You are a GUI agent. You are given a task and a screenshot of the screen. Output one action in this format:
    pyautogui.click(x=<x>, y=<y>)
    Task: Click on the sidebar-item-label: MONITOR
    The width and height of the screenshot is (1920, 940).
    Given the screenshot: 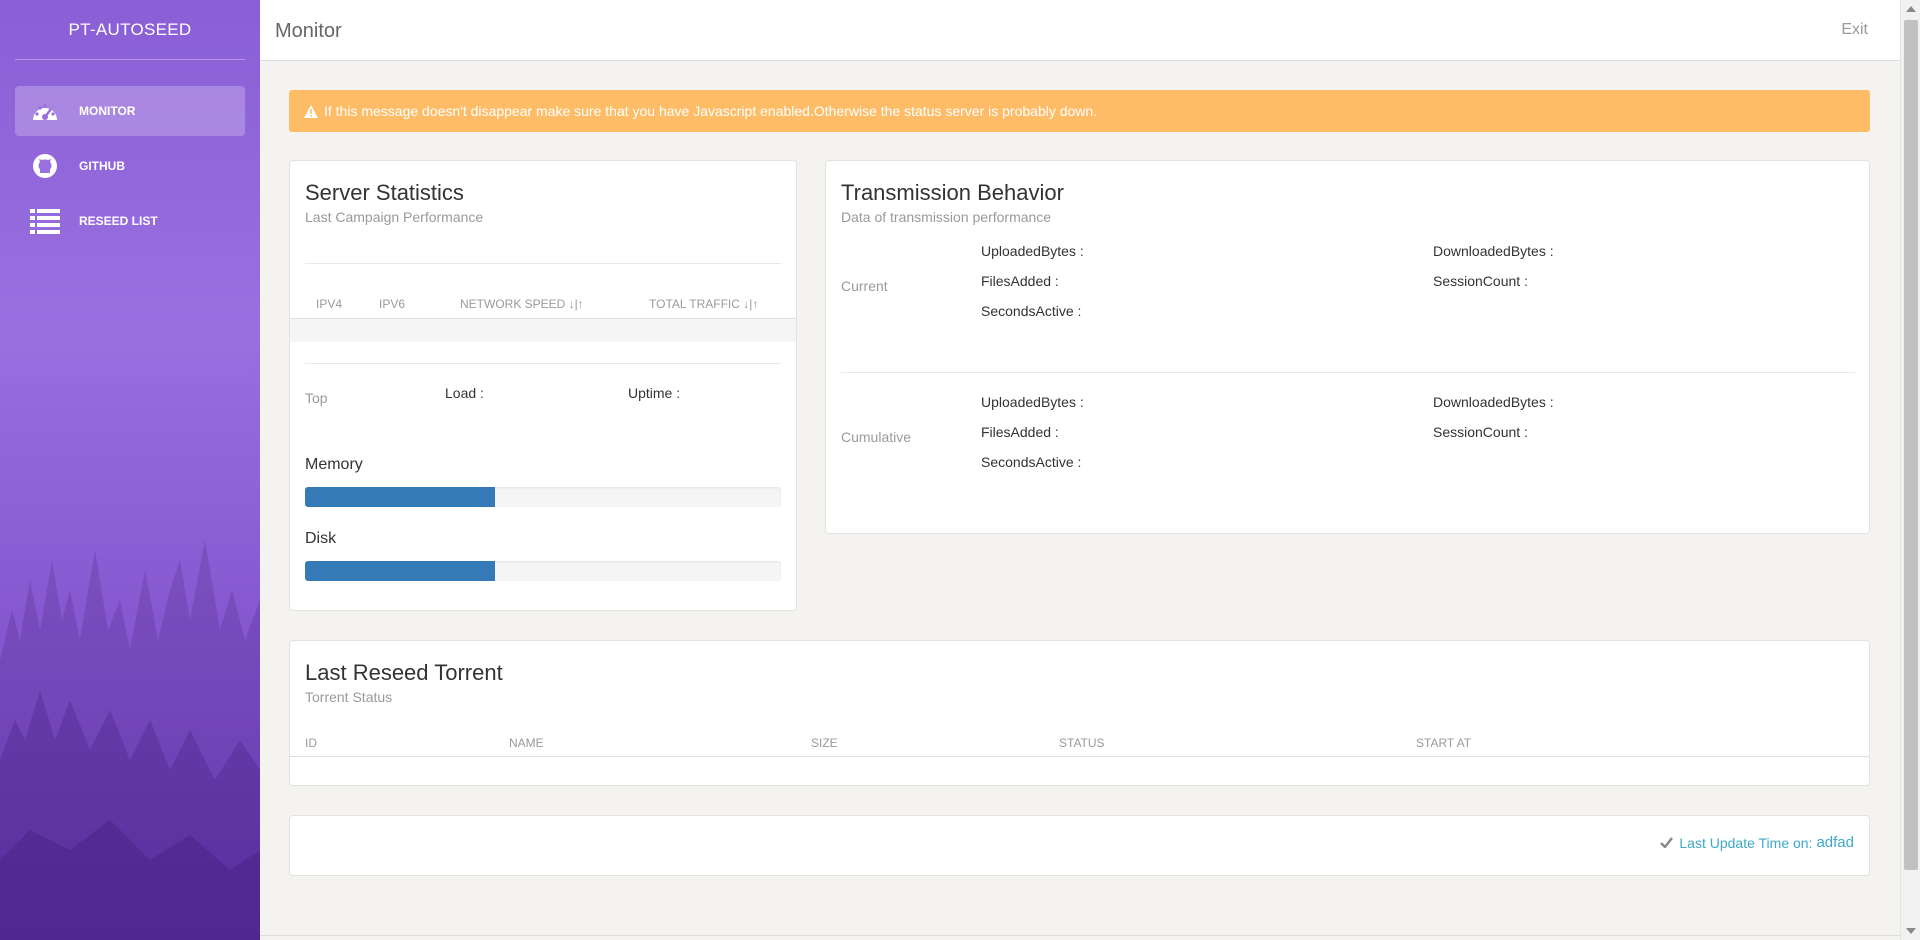 What is the action you would take?
    pyautogui.click(x=107, y=111)
    